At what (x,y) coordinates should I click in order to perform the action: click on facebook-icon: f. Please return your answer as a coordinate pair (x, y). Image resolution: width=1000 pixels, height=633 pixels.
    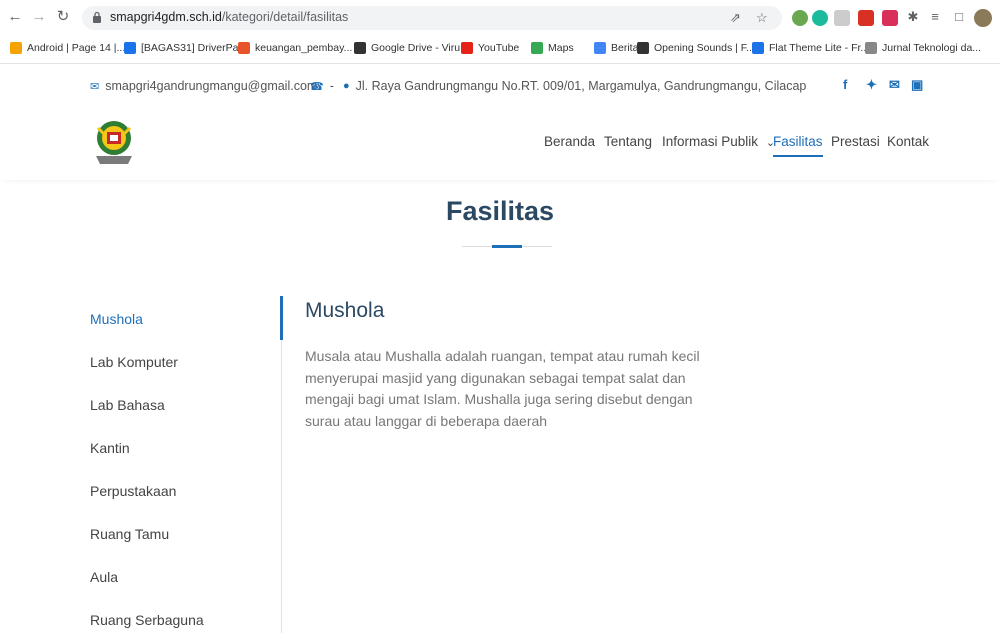
    Looking at the image, I should click on (845, 84).